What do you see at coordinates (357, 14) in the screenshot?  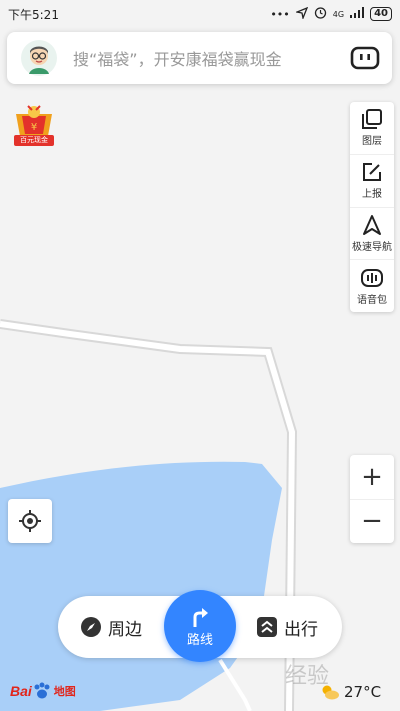 I see `signal-icon` at bounding box center [357, 14].